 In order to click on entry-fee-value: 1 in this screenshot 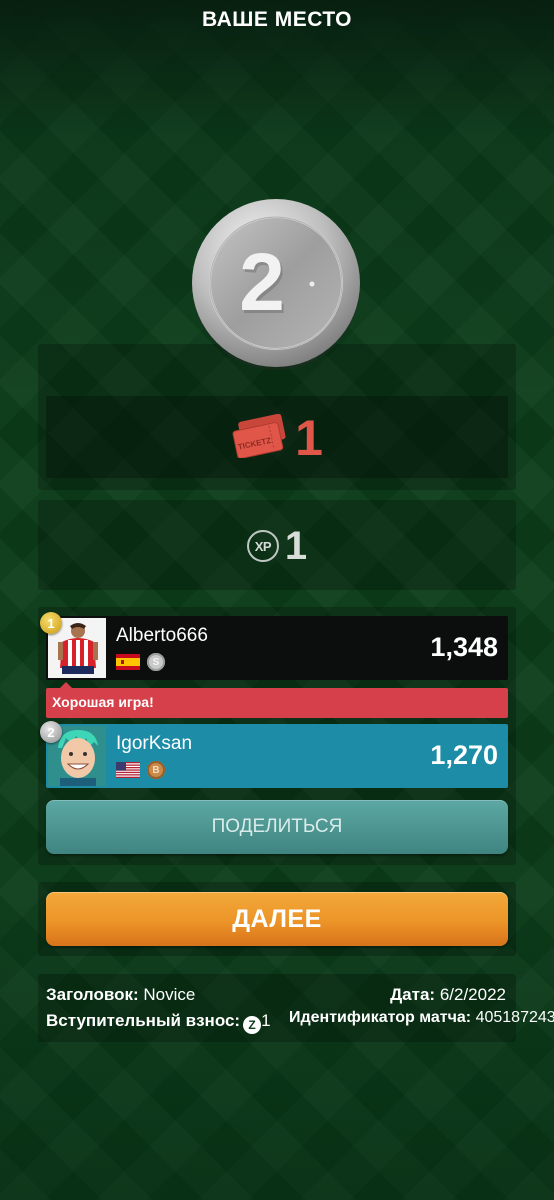, I will do `click(266, 1020)`.